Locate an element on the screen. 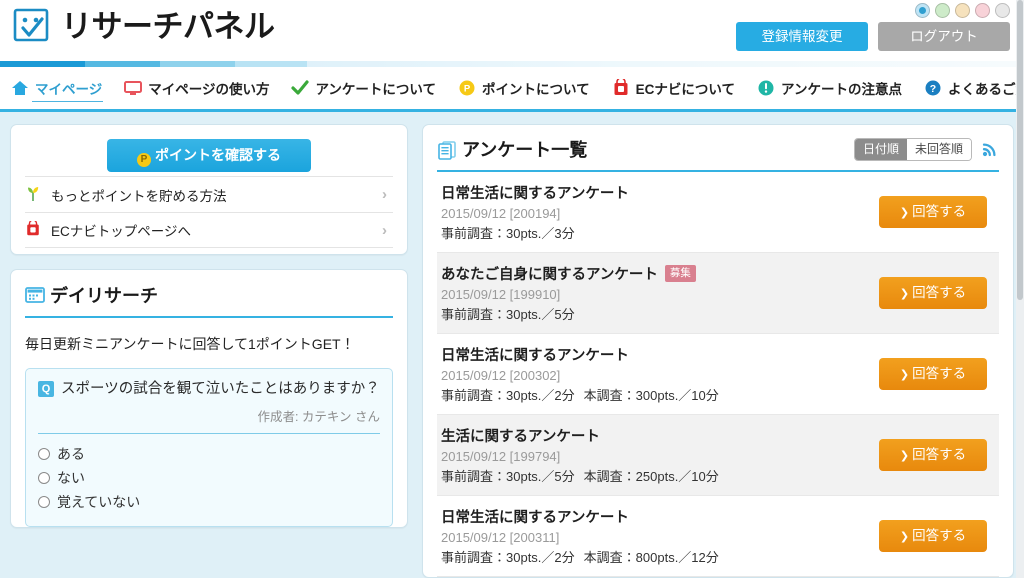 The width and height of the screenshot is (1024, 578). survey-main-info: 本調査：250pts.／10分 is located at coordinates (651, 476).